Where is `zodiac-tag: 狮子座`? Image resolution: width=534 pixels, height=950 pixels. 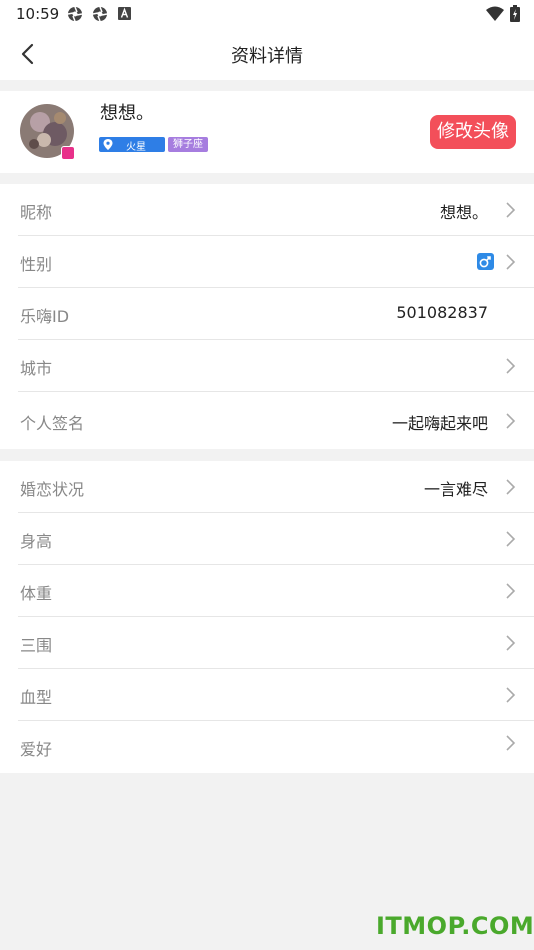
zodiac-tag: 狮子座 is located at coordinates (188, 144).